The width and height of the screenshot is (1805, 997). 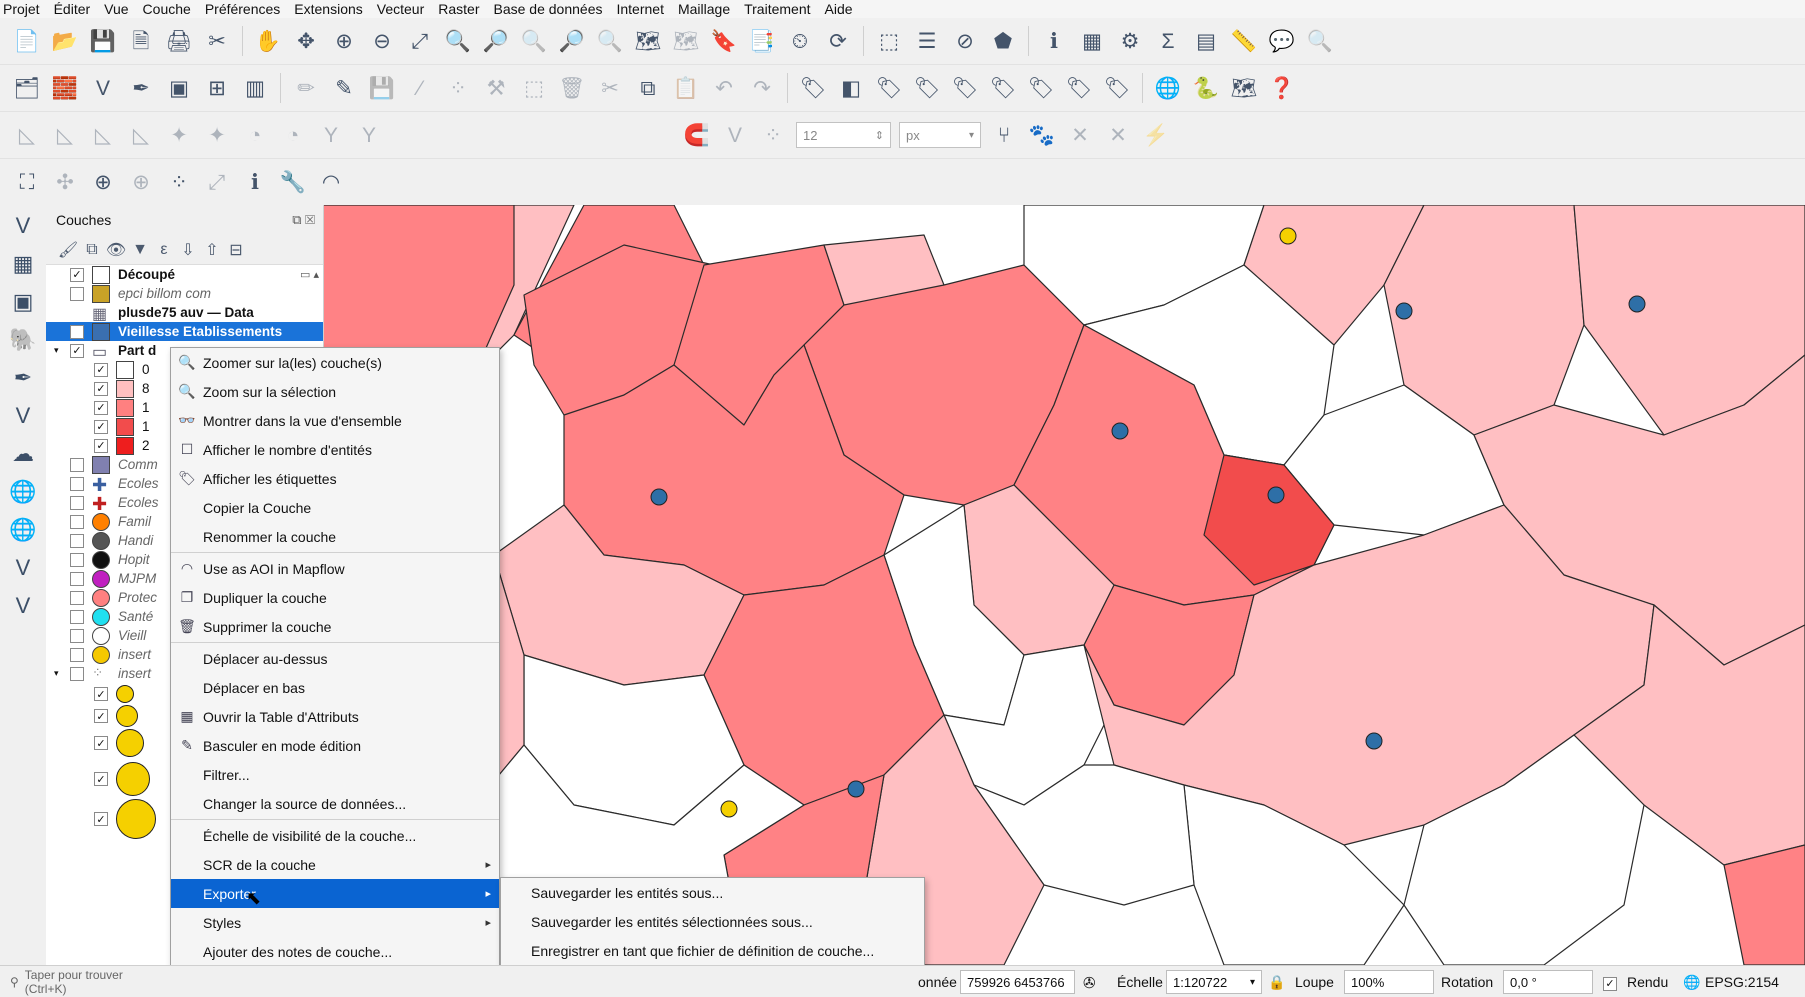 What do you see at coordinates (184, 274) in the screenshot?
I see `layer-row: ✓ Découpé ▭ ▴` at bounding box center [184, 274].